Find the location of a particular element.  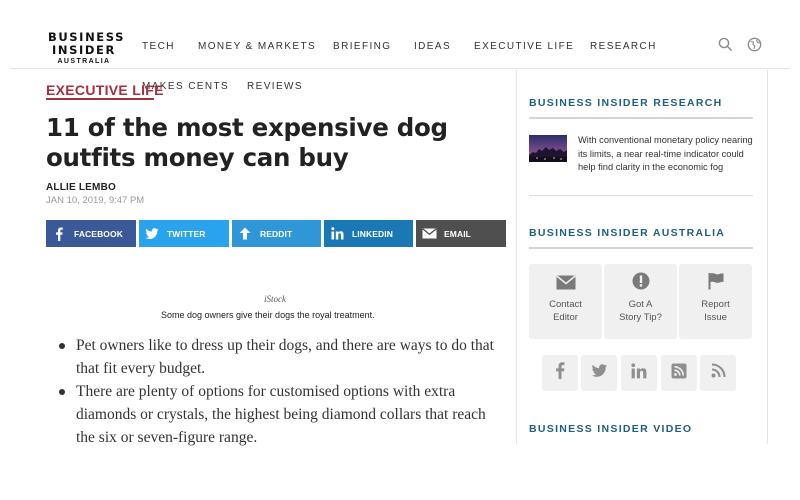

search-icon is located at coordinates (725, 44).